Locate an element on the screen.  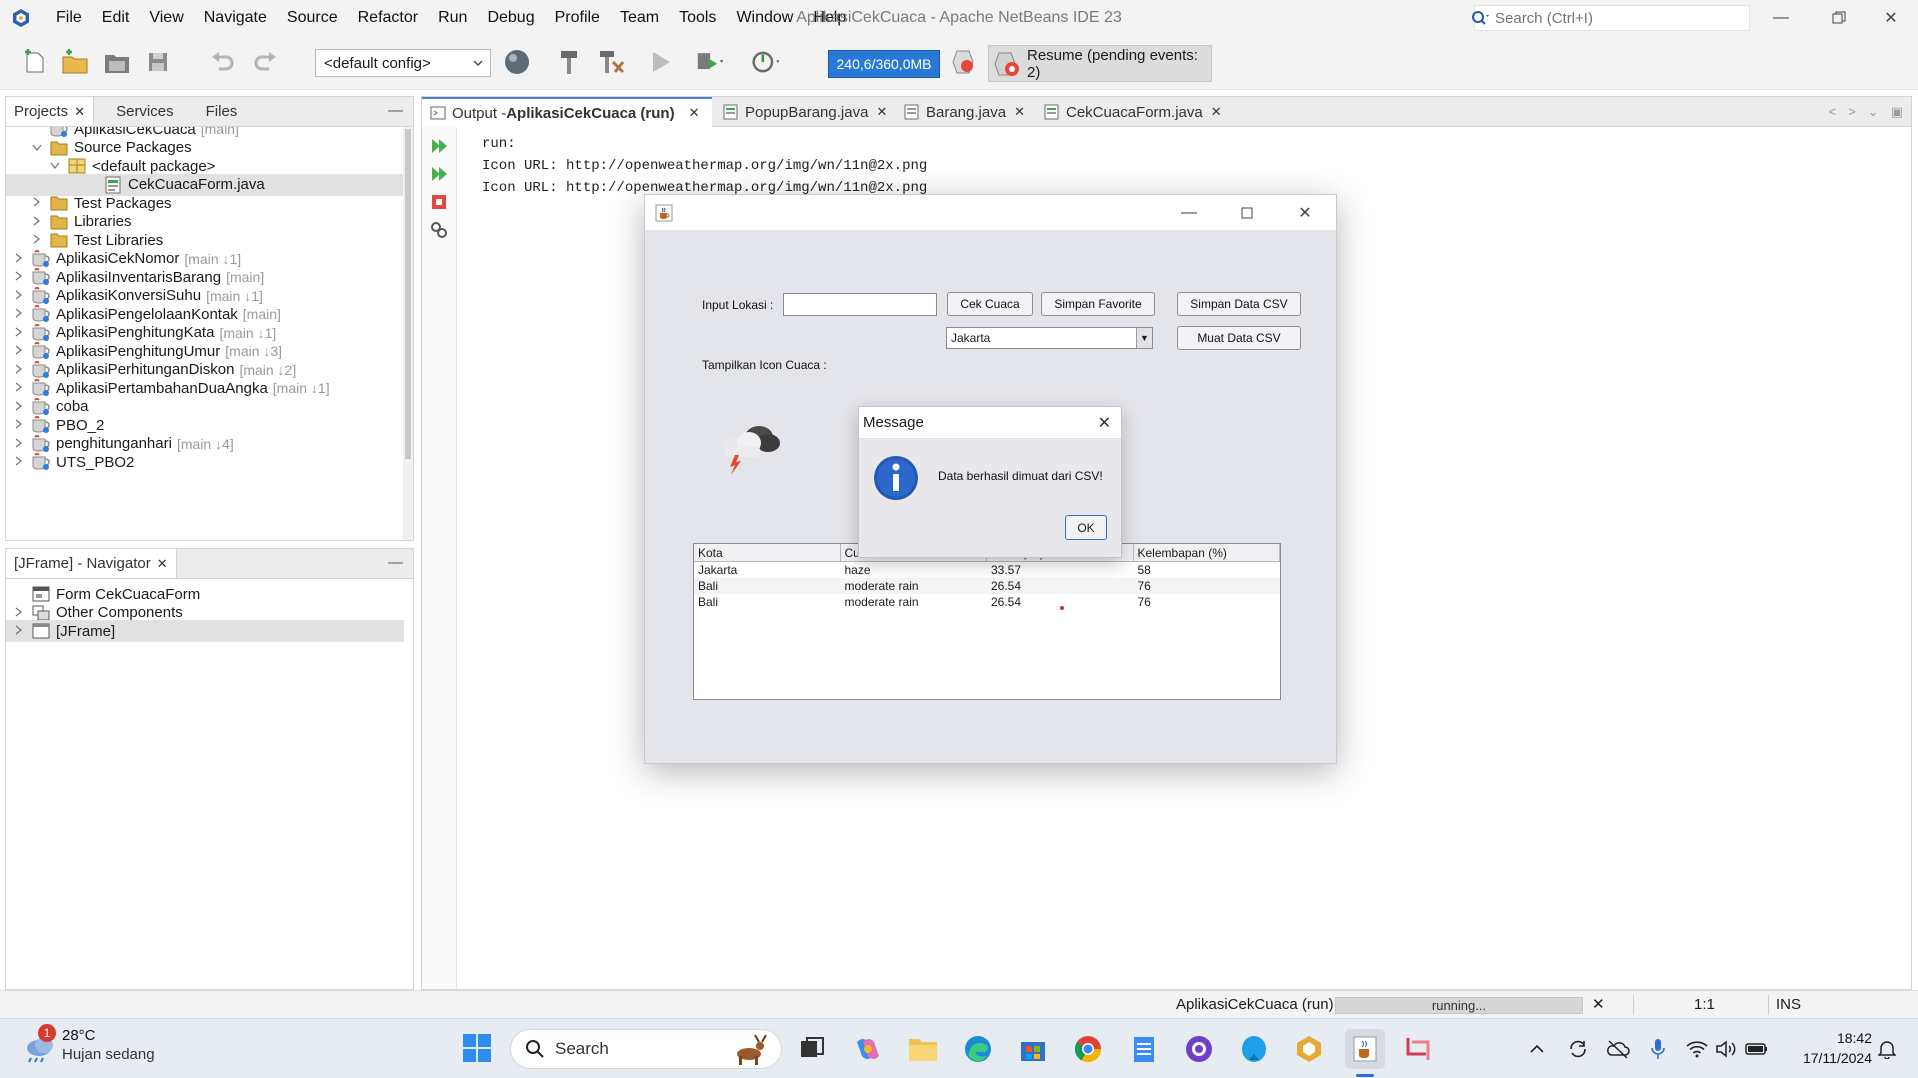
menu-view: View is located at coordinates (166, 18).